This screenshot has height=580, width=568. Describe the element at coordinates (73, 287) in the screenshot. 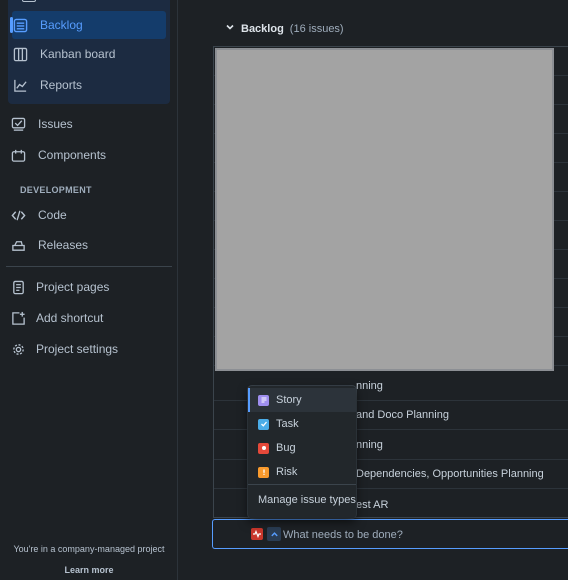

I see `sidebar-item-label: Project pages` at that location.